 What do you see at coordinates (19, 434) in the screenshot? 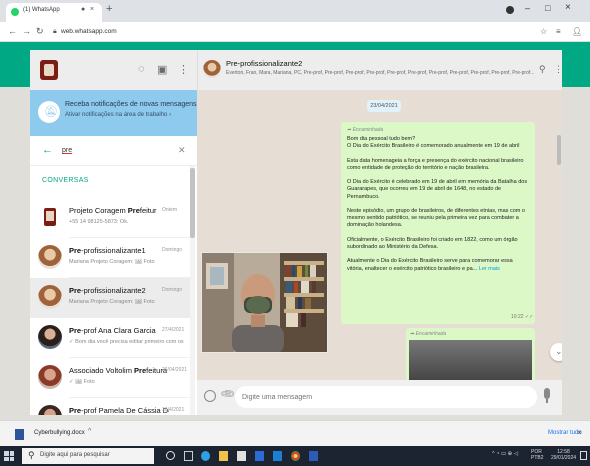
I see `word-file-icon` at bounding box center [19, 434].